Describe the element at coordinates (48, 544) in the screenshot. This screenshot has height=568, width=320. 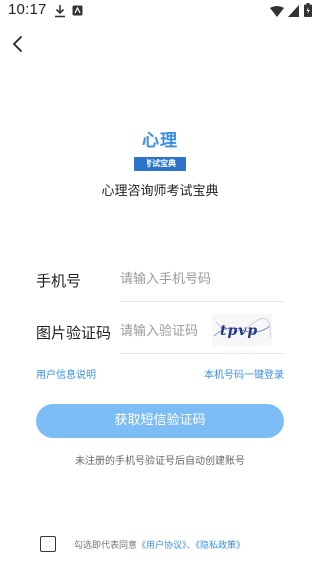
I see `agreement-checkbox` at that location.